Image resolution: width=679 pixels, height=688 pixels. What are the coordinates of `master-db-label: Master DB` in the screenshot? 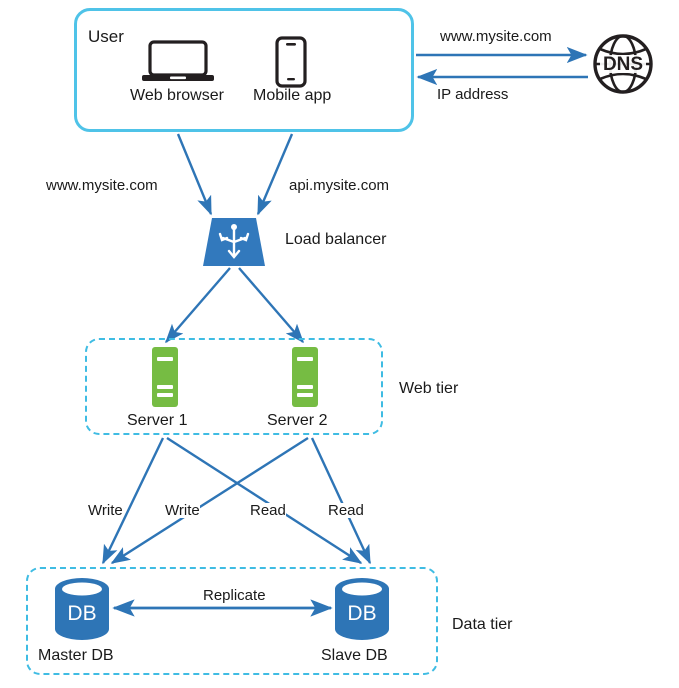 It's located at (76, 655).